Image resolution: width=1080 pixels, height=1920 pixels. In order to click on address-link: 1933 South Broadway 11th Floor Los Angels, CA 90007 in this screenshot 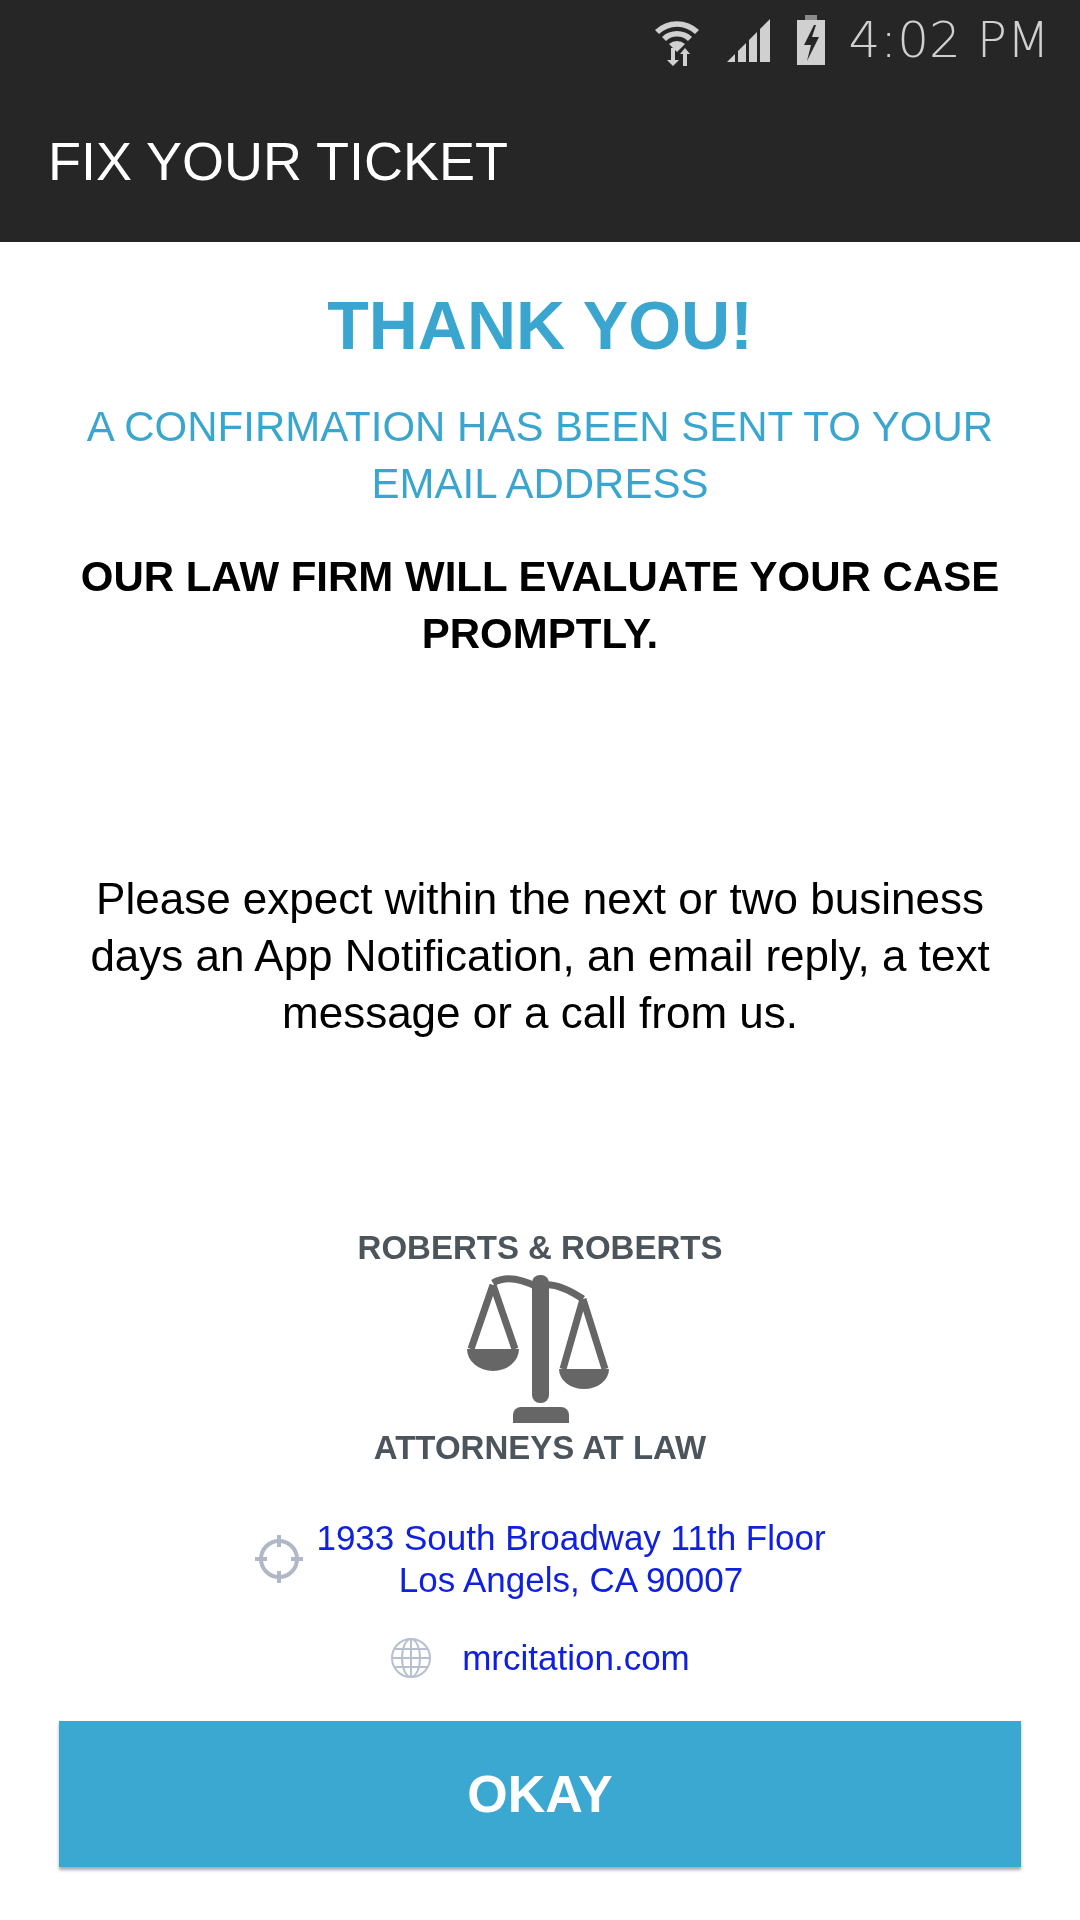, I will do `click(571, 1559)`.